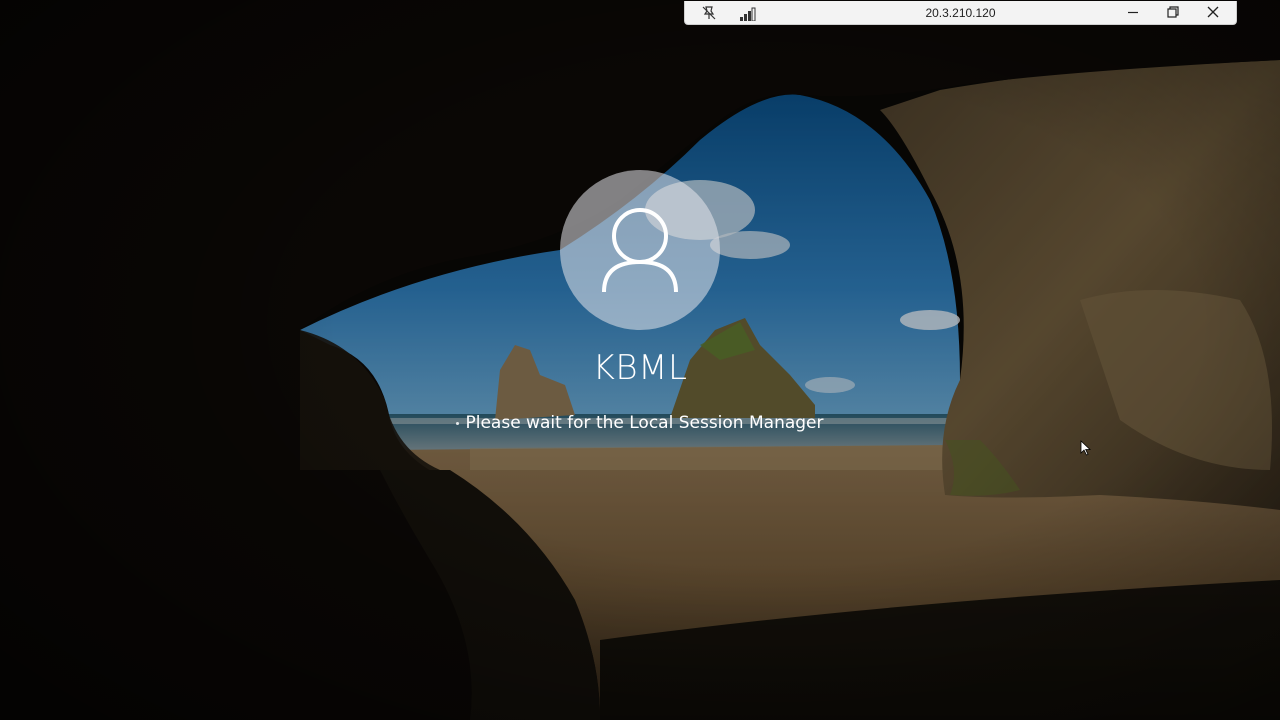 The image size is (1280, 720). I want to click on remote-connection-bar: 20.3.210.120, so click(960, 13).